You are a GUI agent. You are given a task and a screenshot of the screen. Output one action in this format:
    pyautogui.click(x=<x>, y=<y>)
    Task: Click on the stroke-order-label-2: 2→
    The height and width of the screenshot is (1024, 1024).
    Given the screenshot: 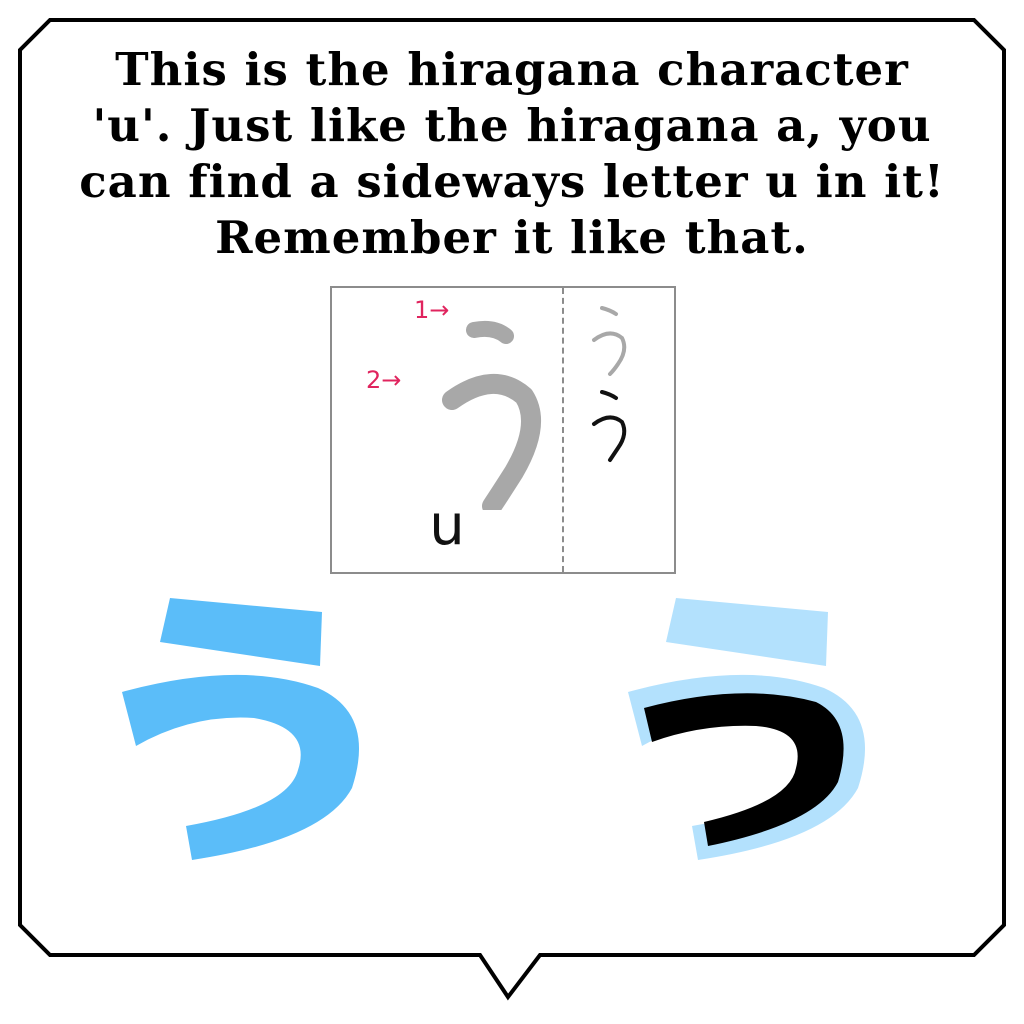 What is the action you would take?
    pyautogui.click(x=384, y=380)
    